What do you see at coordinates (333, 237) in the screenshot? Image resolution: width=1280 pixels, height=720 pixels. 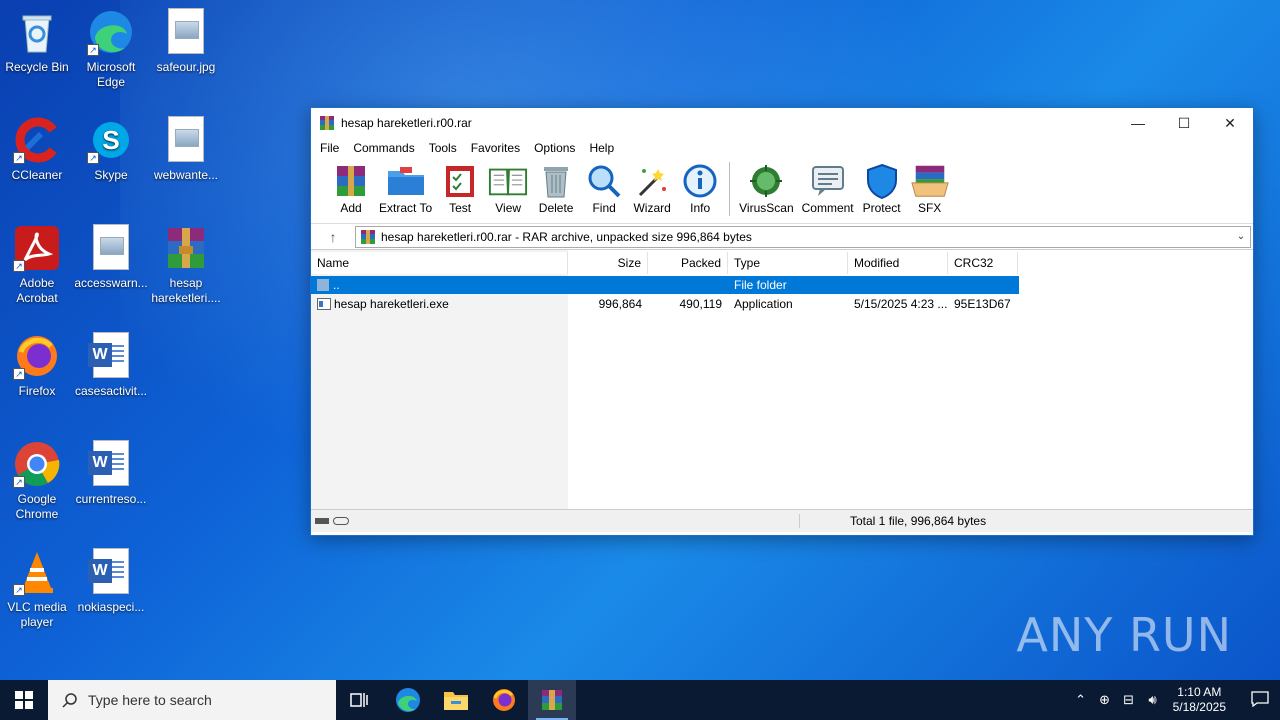 I see `up-arrow-icon: ↑` at bounding box center [333, 237].